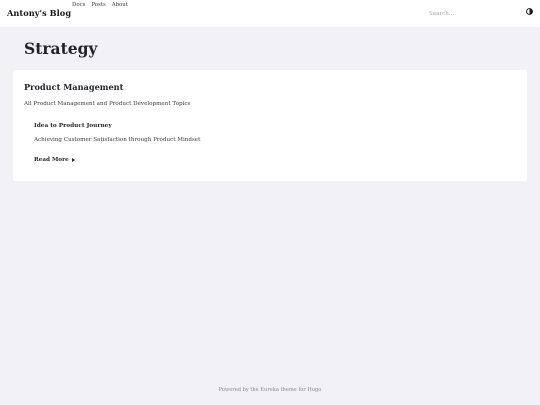 The image size is (540, 405). What do you see at coordinates (61, 48) in the screenshot?
I see `page-title: Strategy` at bounding box center [61, 48].